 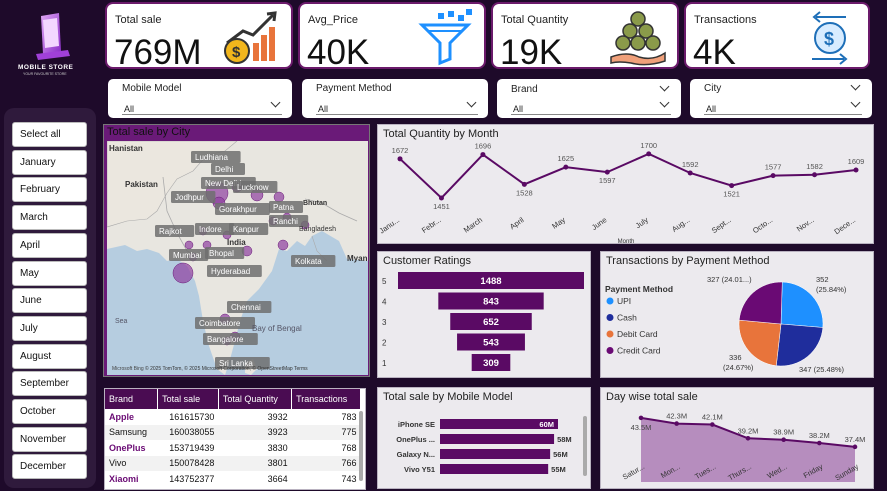 What do you see at coordinates (49, 467) in the screenshot?
I see `month-option-december: December` at bounding box center [49, 467].